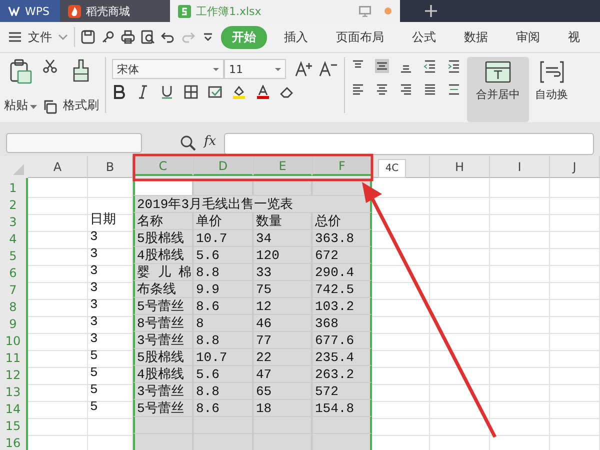  What do you see at coordinates (14, 441) in the screenshot?
I see `row-header: 16` at bounding box center [14, 441].